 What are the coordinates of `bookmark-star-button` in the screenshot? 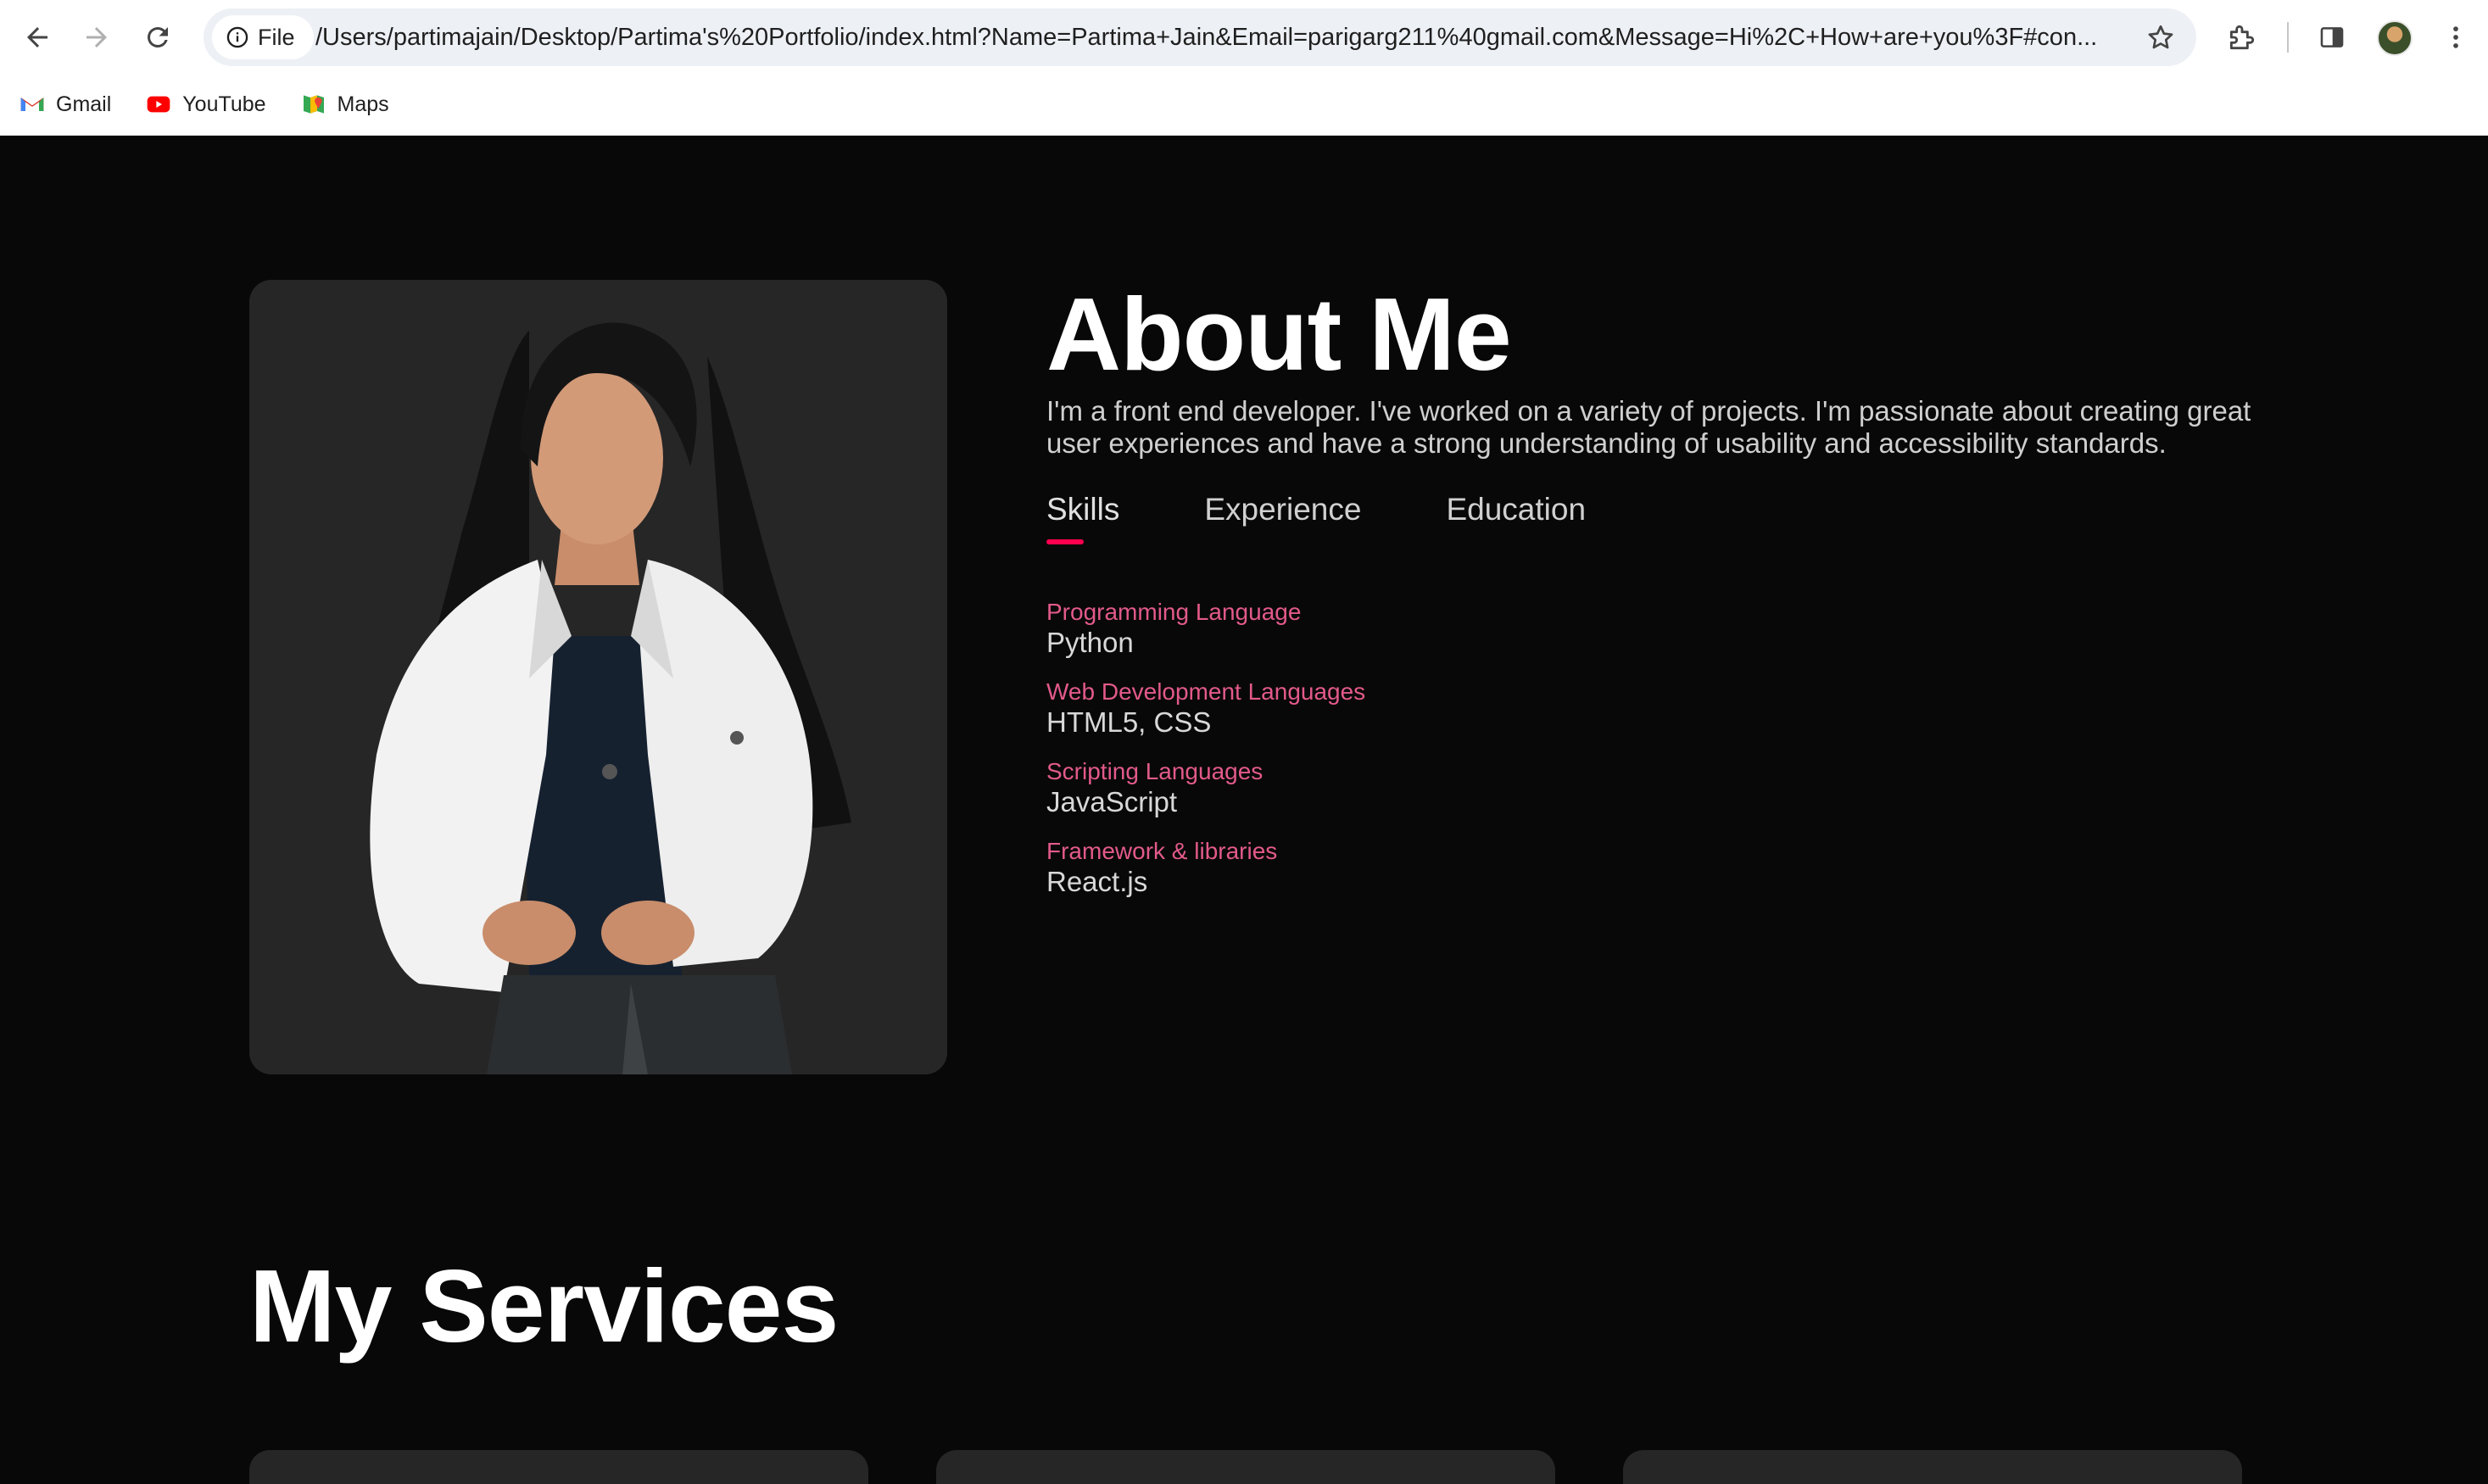 It's located at (2160, 37).